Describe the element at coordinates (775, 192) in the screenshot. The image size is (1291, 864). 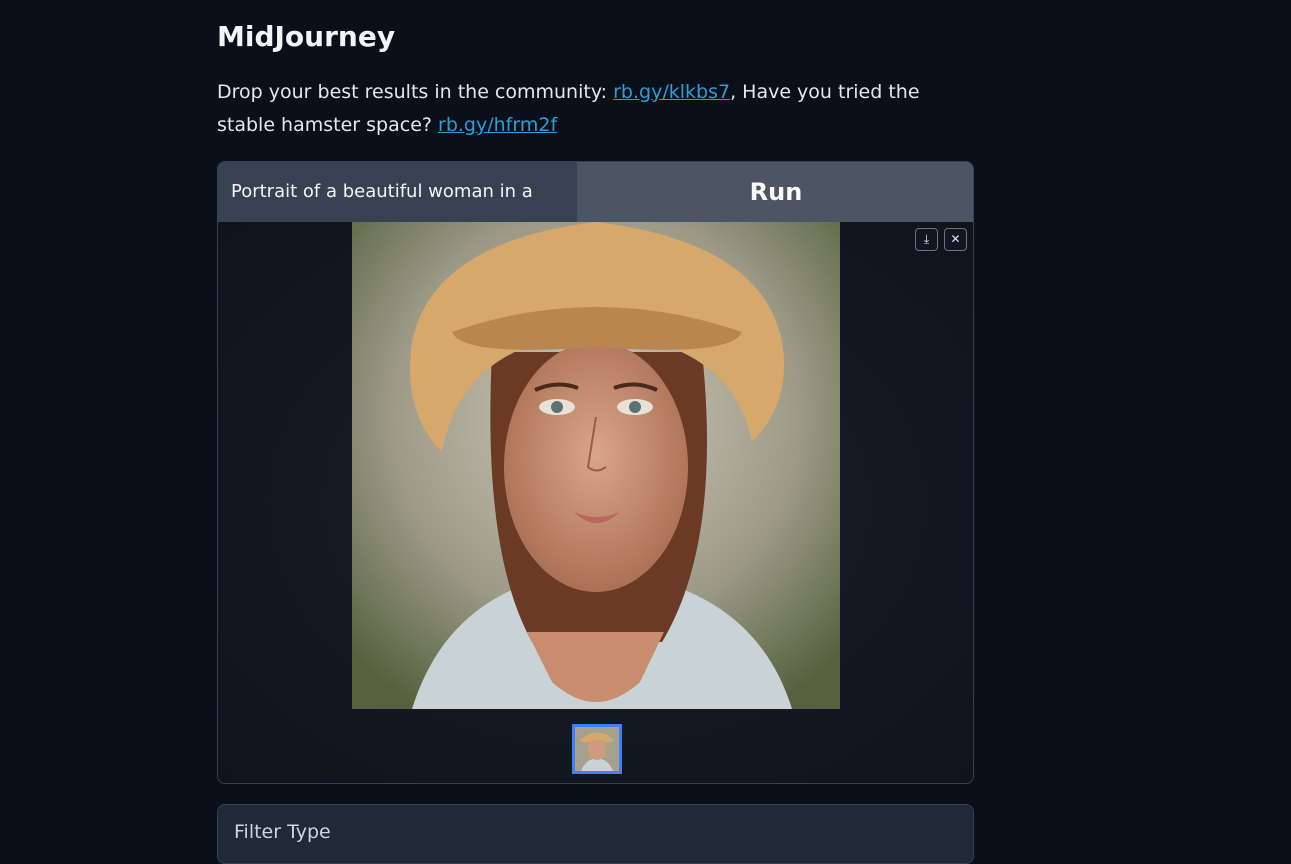
I see `run-button: Run` at that location.